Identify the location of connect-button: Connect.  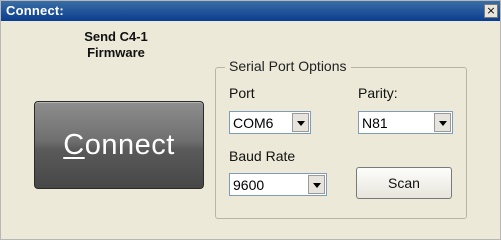
(119, 145).